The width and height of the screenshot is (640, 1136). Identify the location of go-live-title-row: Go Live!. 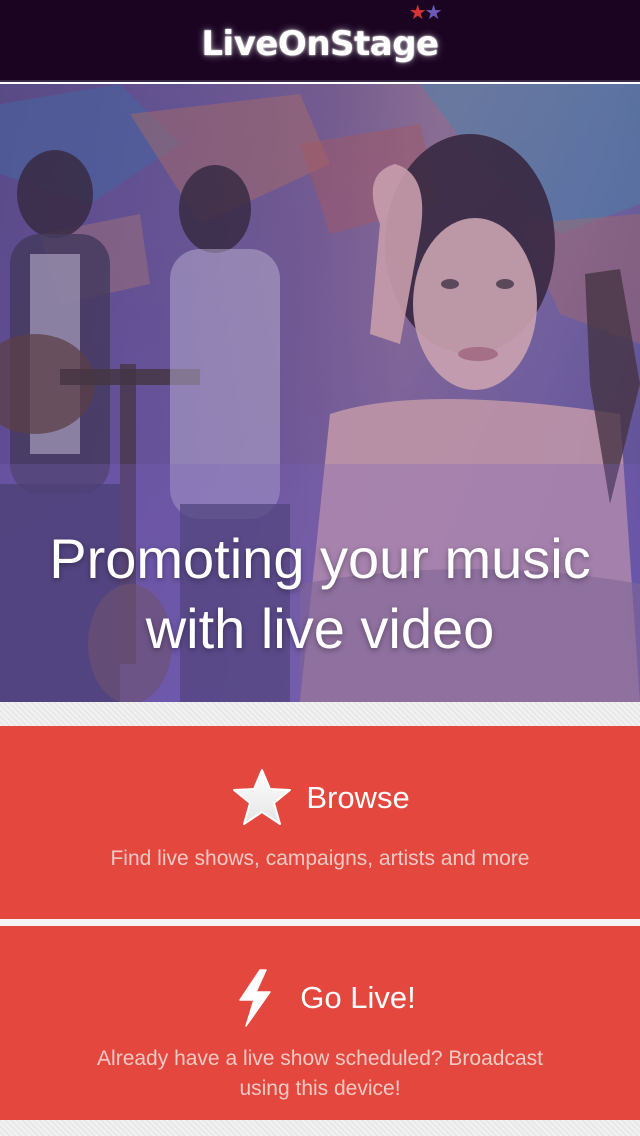
(320, 998).